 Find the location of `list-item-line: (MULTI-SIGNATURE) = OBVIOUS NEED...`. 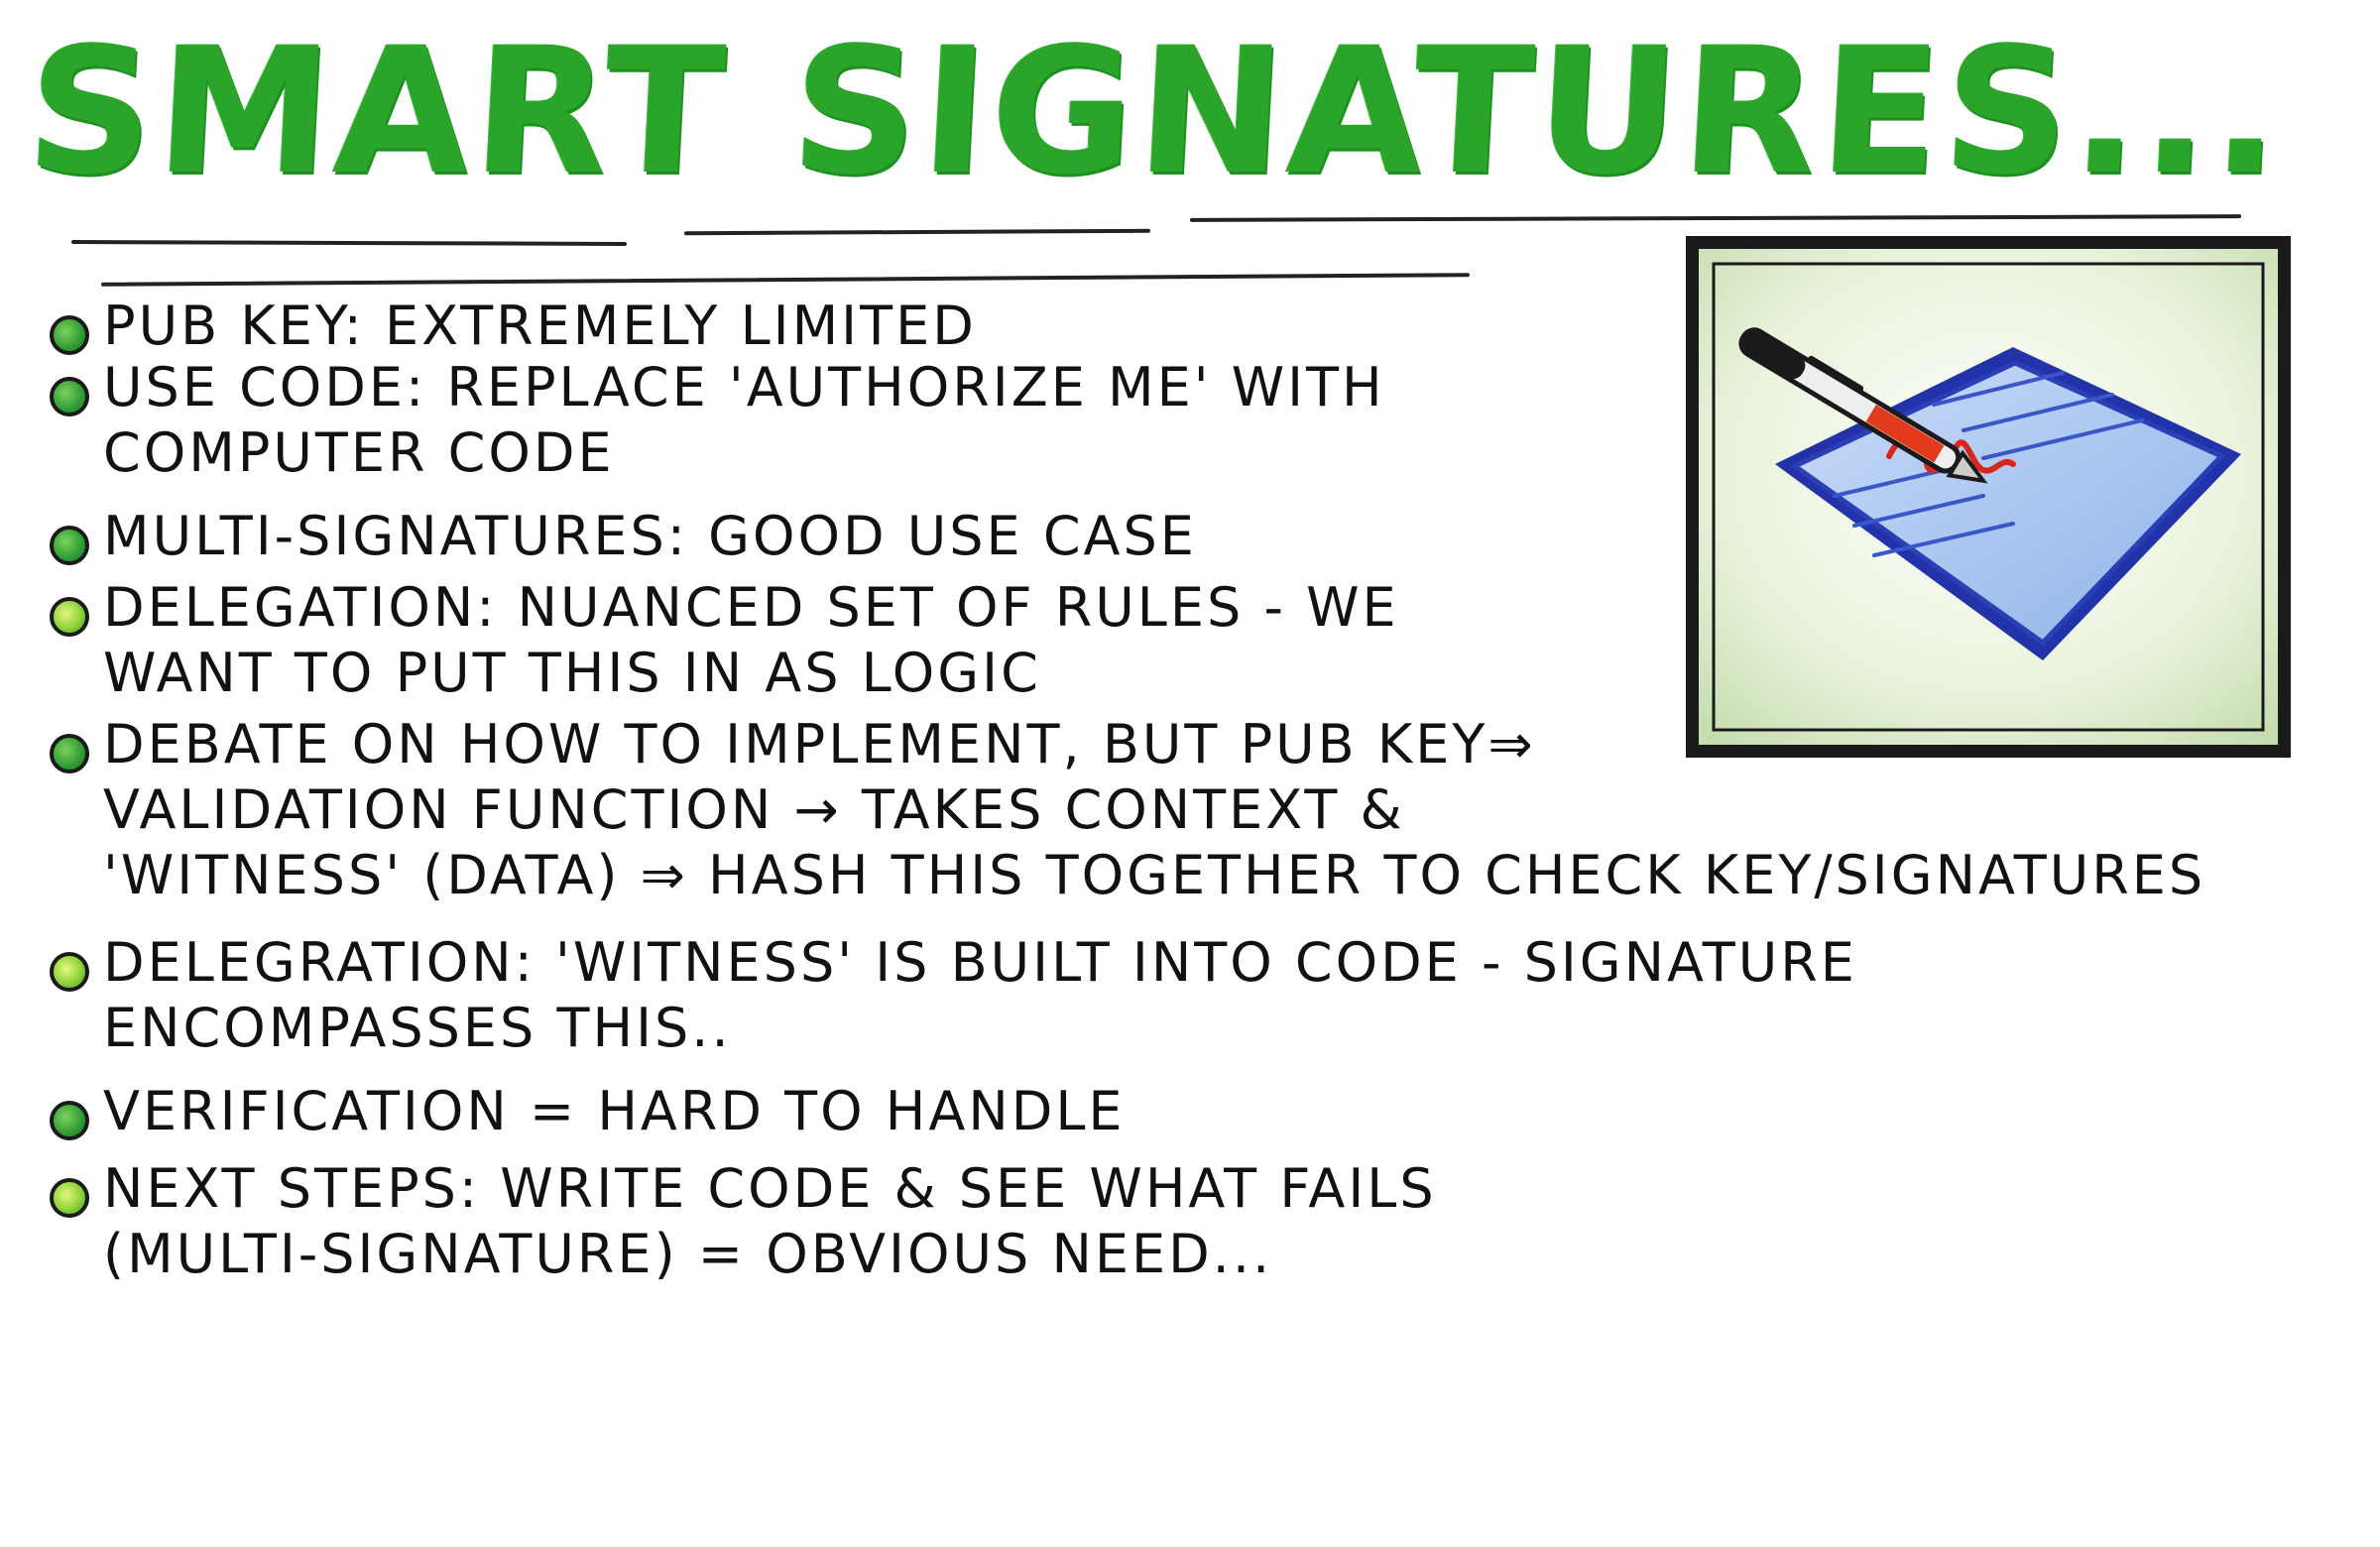

list-item-line: (MULTI-SIGNATURE) = OBVIOUS NEED... is located at coordinates (688, 1254).